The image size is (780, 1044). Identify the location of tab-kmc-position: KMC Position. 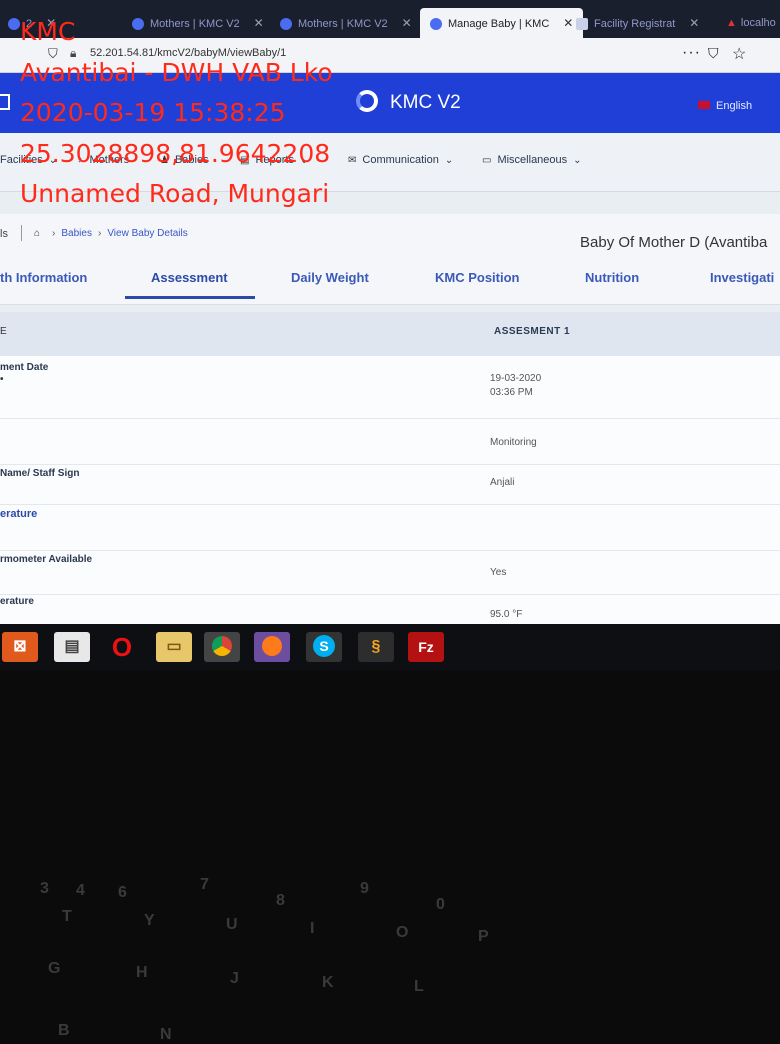
(477, 277).